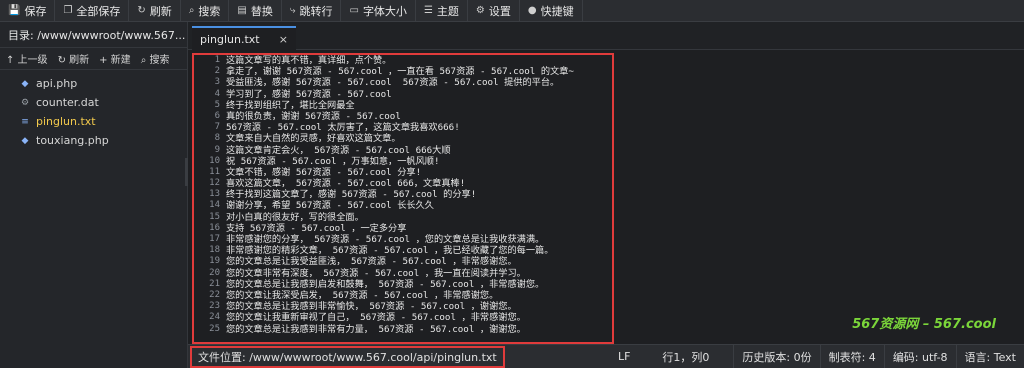 The width and height of the screenshot is (1024, 368). Describe the element at coordinates (214, 317) in the screenshot. I see `line-number: 24` at that location.